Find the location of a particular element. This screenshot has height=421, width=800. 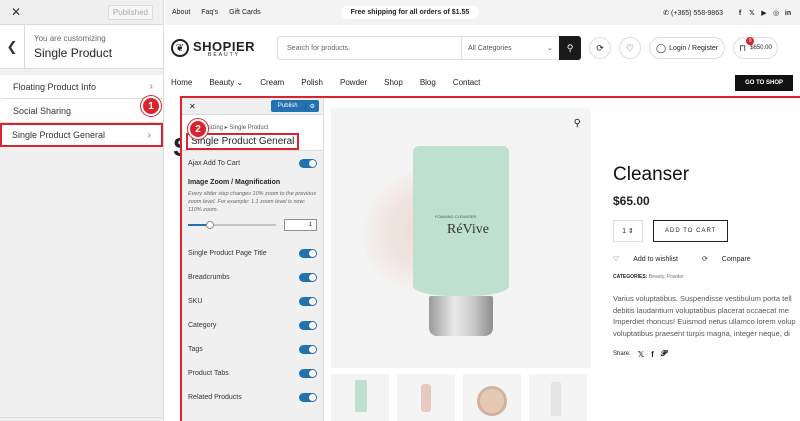

shipping-banner: Free shipping for all orders of $1.55 is located at coordinates (410, 12).